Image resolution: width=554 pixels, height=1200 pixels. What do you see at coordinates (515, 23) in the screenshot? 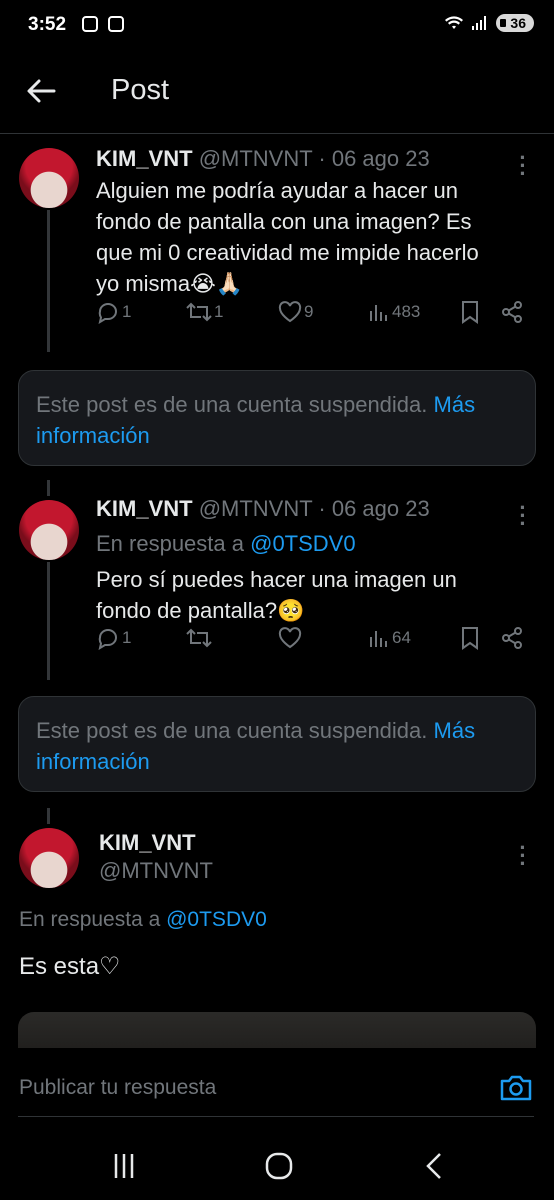
I see `battery-indicator: 36` at bounding box center [515, 23].